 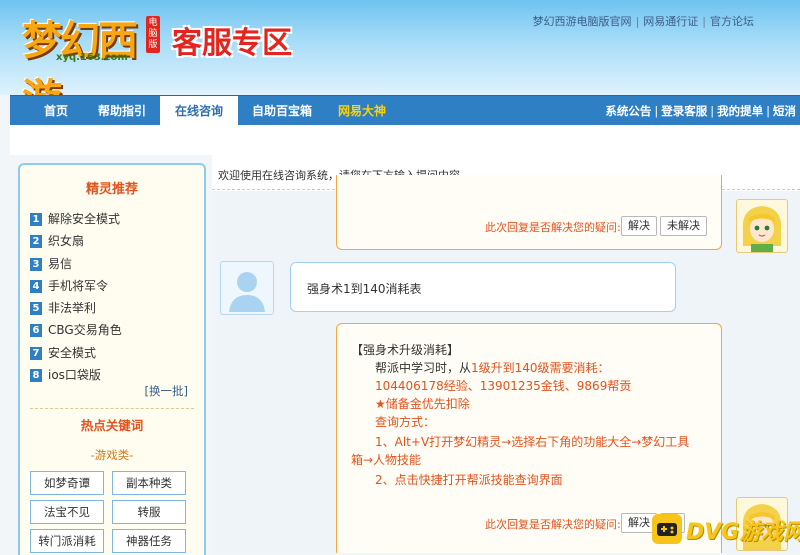 What do you see at coordinates (56, 111) in the screenshot?
I see `nav-home: 首页` at bounding box center [56, 111].